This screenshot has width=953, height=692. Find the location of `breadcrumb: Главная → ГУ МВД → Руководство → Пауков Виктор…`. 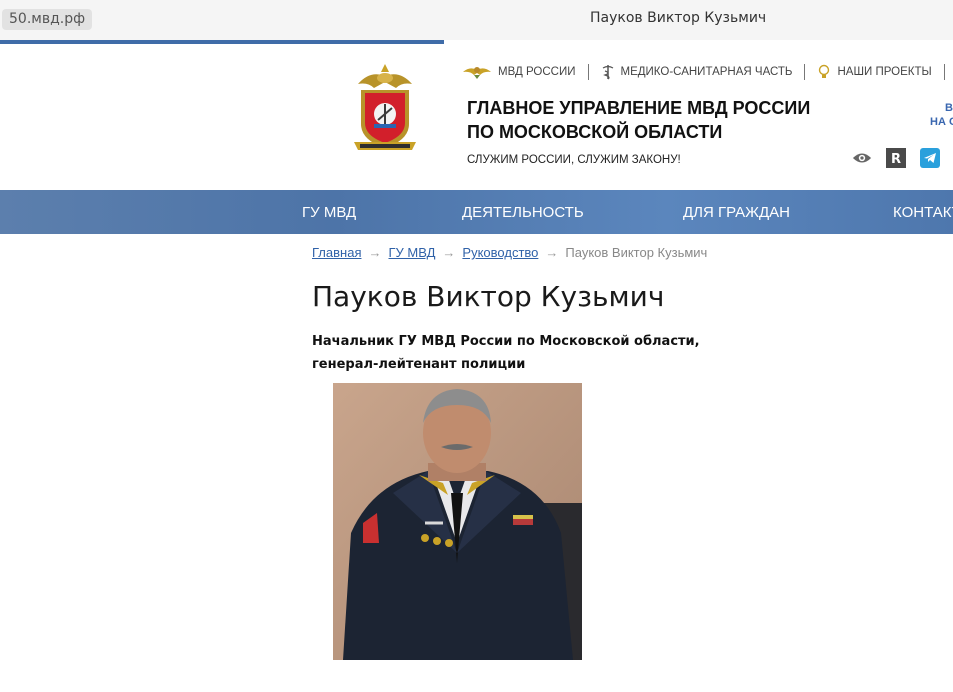

breadcrumb: Главная → ГУ МВД → Руководство → Пауков Виктор… is located at coordinates (509, 252).